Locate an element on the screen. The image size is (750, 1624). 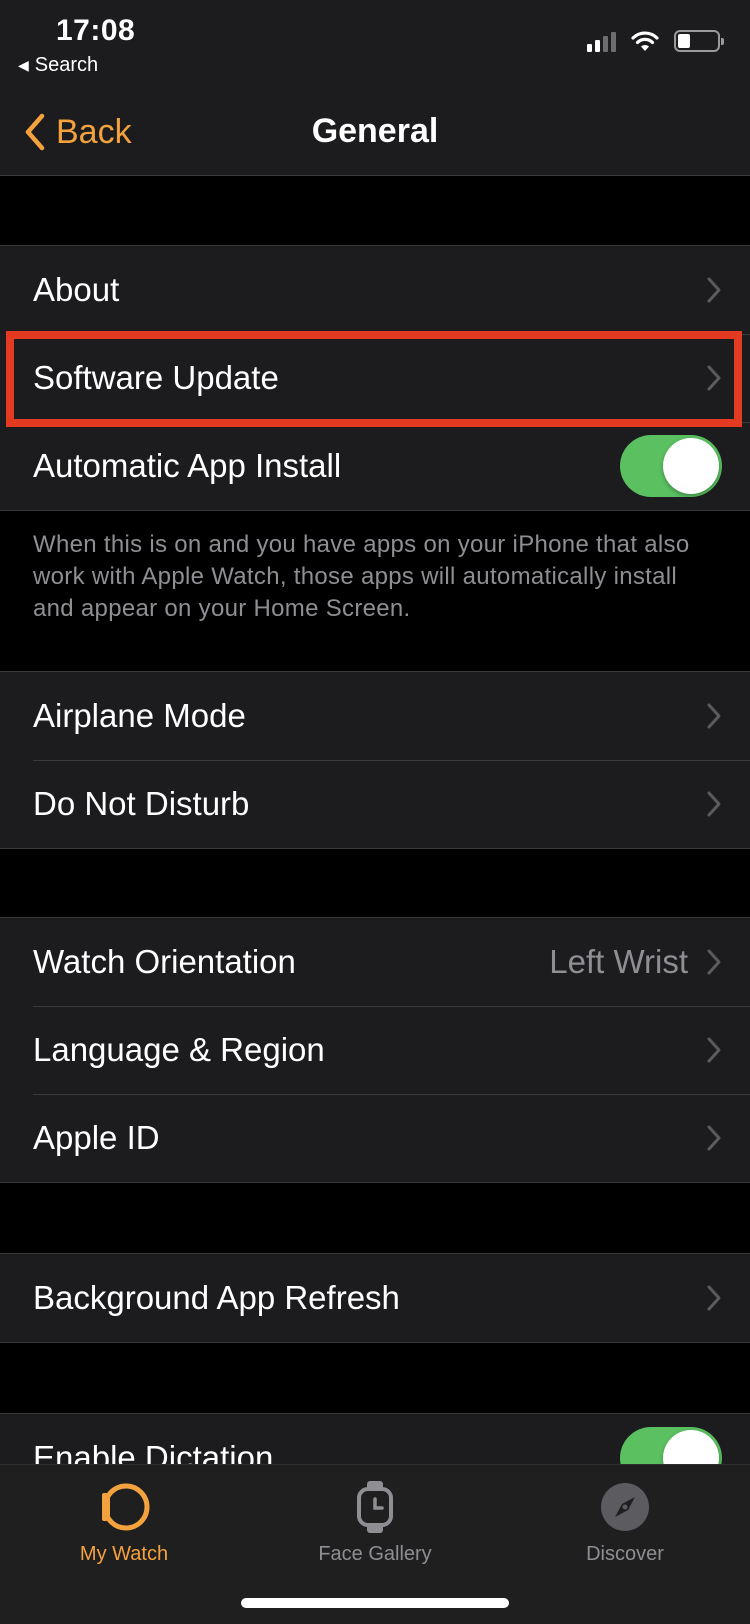
status-bar: 17:08 ◀ Search is located at coordinates (375, 44).